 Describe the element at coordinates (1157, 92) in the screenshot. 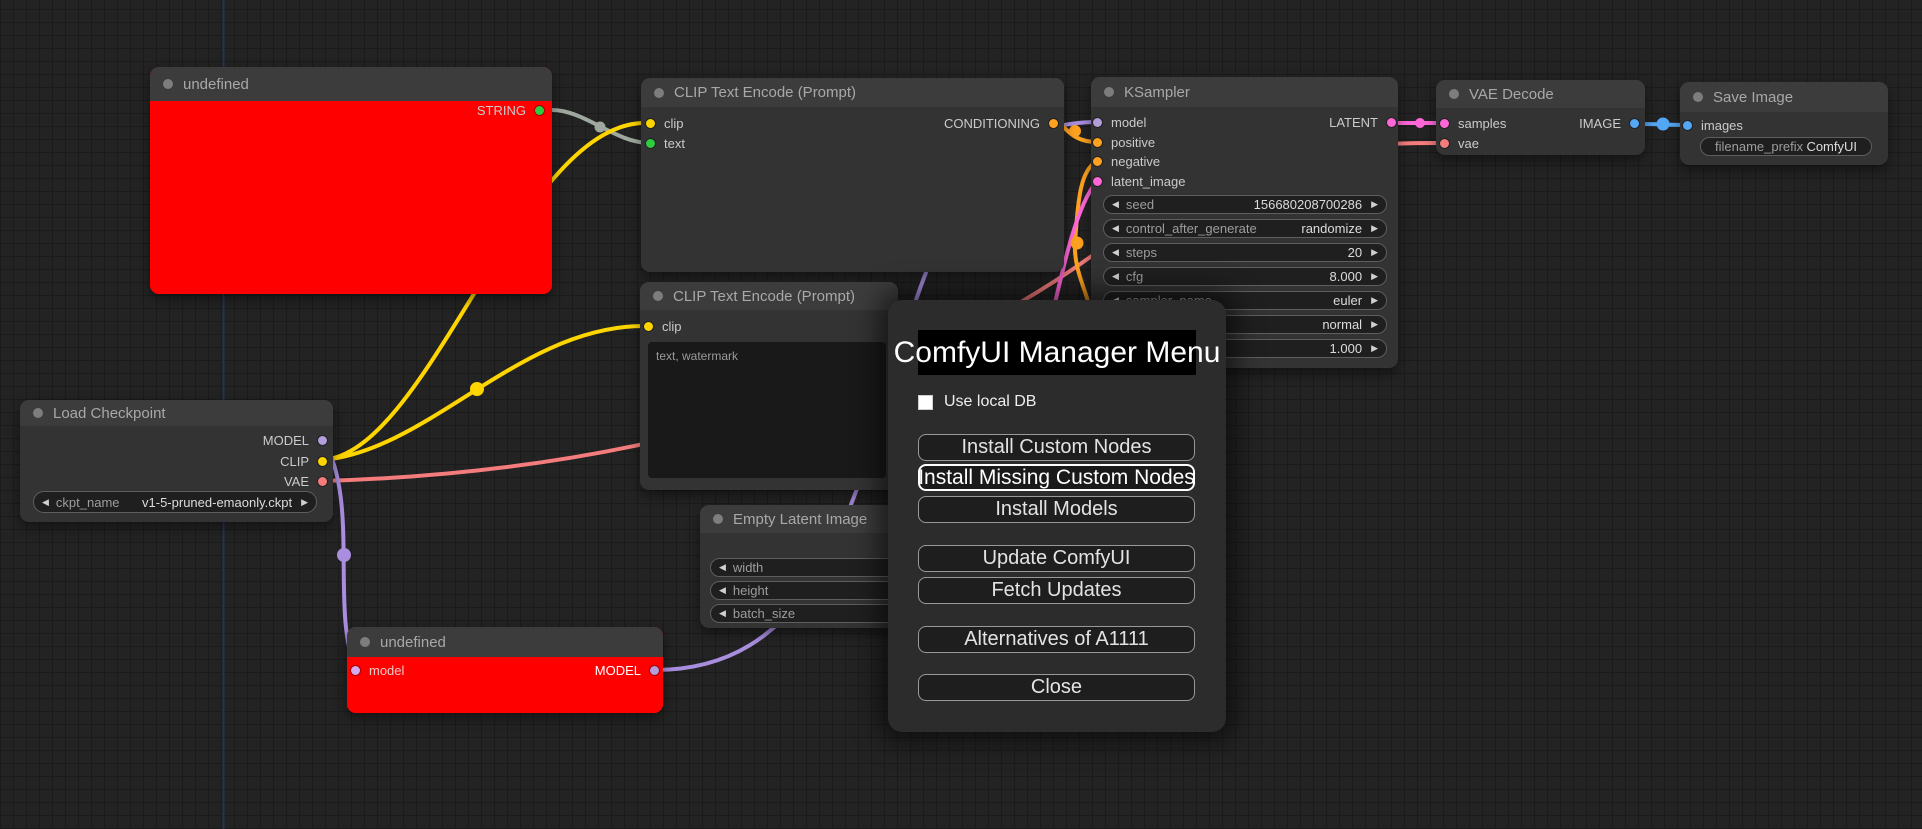

I see `node-title: KSampler` at that location.